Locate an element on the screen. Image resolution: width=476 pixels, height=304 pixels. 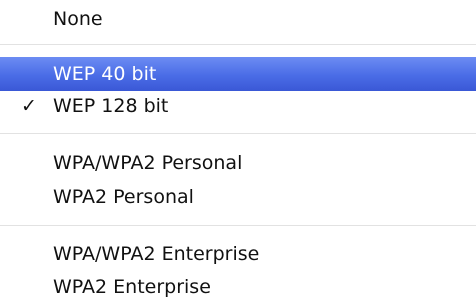
menu-item-label: WPA/WPA2 Enterprise is located at coordinates (156, 254).